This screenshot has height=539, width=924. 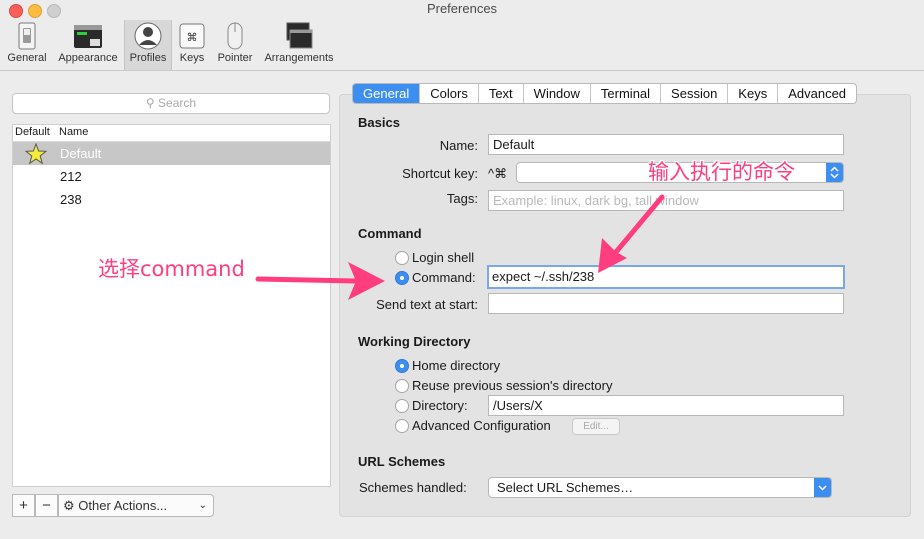 I want to click on arrow-to-command-field, so click(x=639, y=224).